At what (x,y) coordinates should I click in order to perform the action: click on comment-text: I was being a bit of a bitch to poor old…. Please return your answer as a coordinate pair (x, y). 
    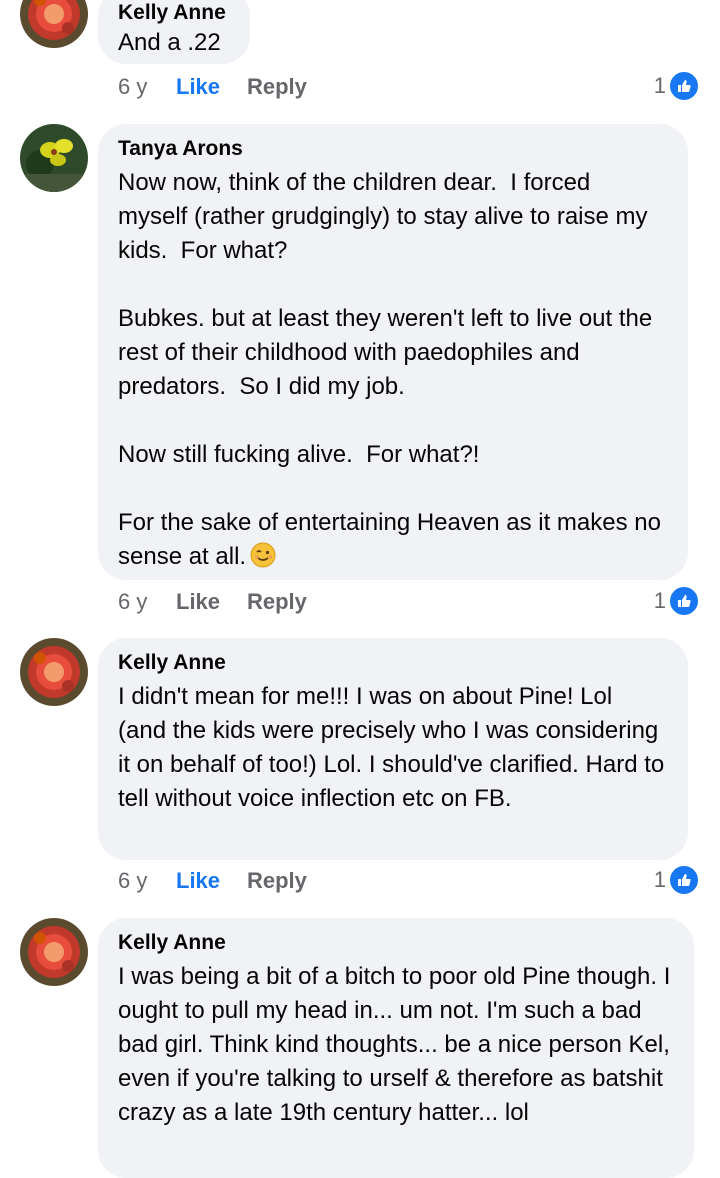
    Looking at the image, I should click on (398, 1044).